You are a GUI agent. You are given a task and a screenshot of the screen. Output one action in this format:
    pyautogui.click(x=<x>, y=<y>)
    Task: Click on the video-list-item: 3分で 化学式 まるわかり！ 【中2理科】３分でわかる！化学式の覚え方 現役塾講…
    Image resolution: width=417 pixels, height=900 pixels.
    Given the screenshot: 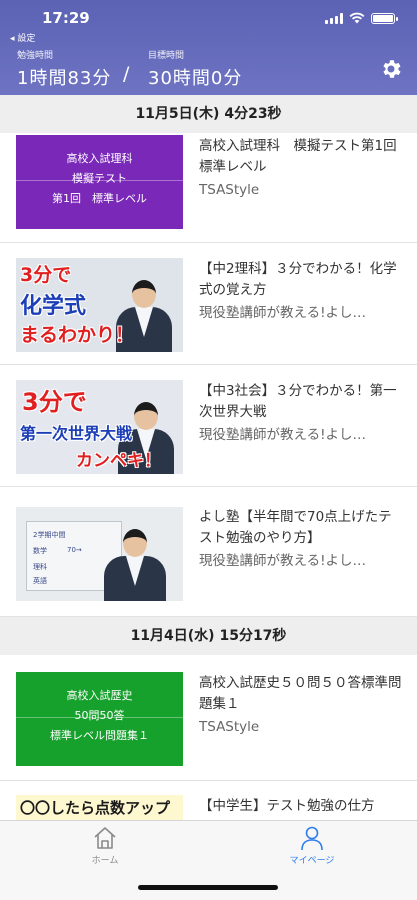 What is the action you would take?
    pyautogui.click(x=208, y=304)
    